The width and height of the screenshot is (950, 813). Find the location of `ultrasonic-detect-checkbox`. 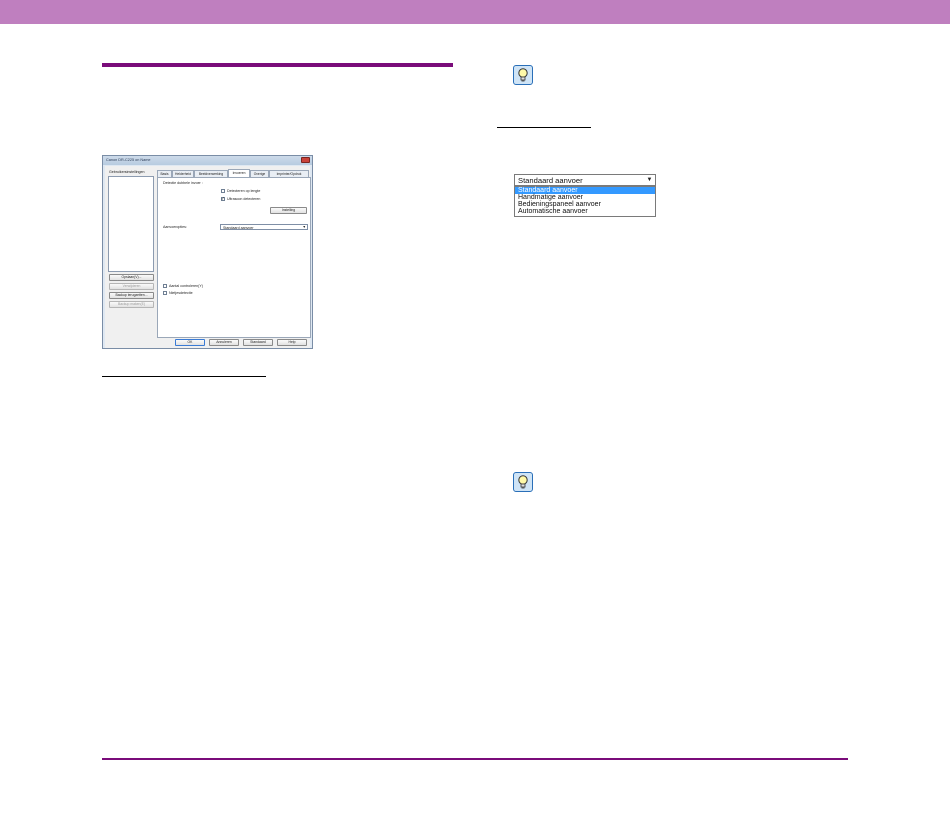

ultrasonic-detect-checkbox is located at coordinates (223, 199).